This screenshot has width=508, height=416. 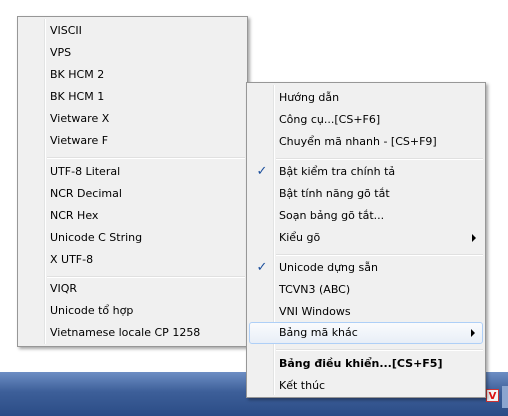 What do you see at coordinates (132, 172) in the screenshot?
I see `menu-item-utf8-literal: UTF-8 Literal` at bounding box center [132, 172].